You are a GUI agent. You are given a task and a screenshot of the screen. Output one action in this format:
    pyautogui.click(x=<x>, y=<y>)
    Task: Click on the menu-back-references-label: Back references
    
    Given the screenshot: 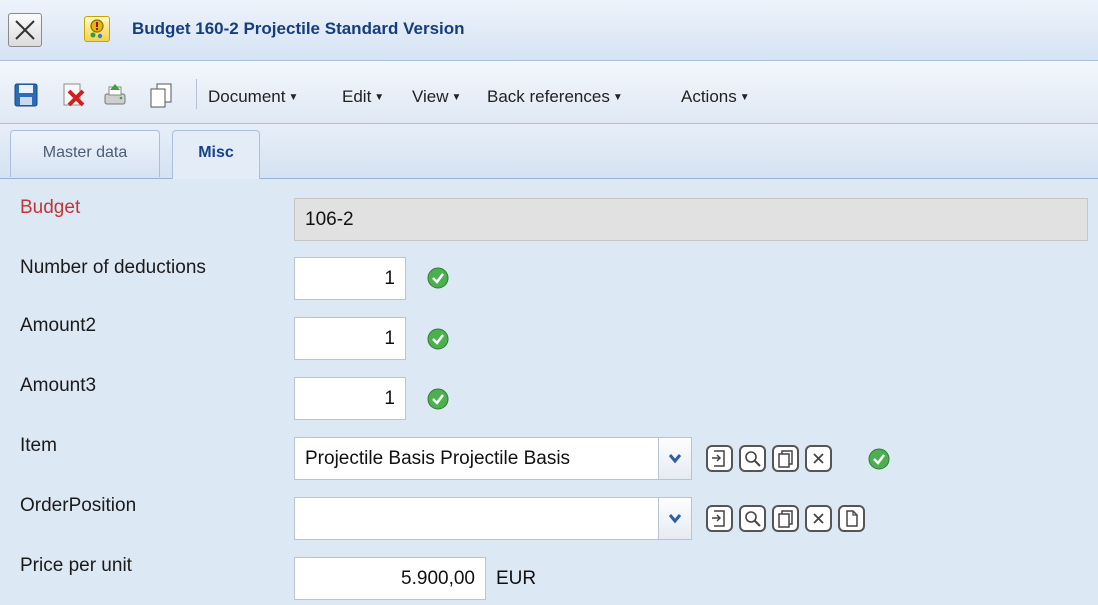 What is the action you would take?
    pyautogui.click(x=548, y=96)
    